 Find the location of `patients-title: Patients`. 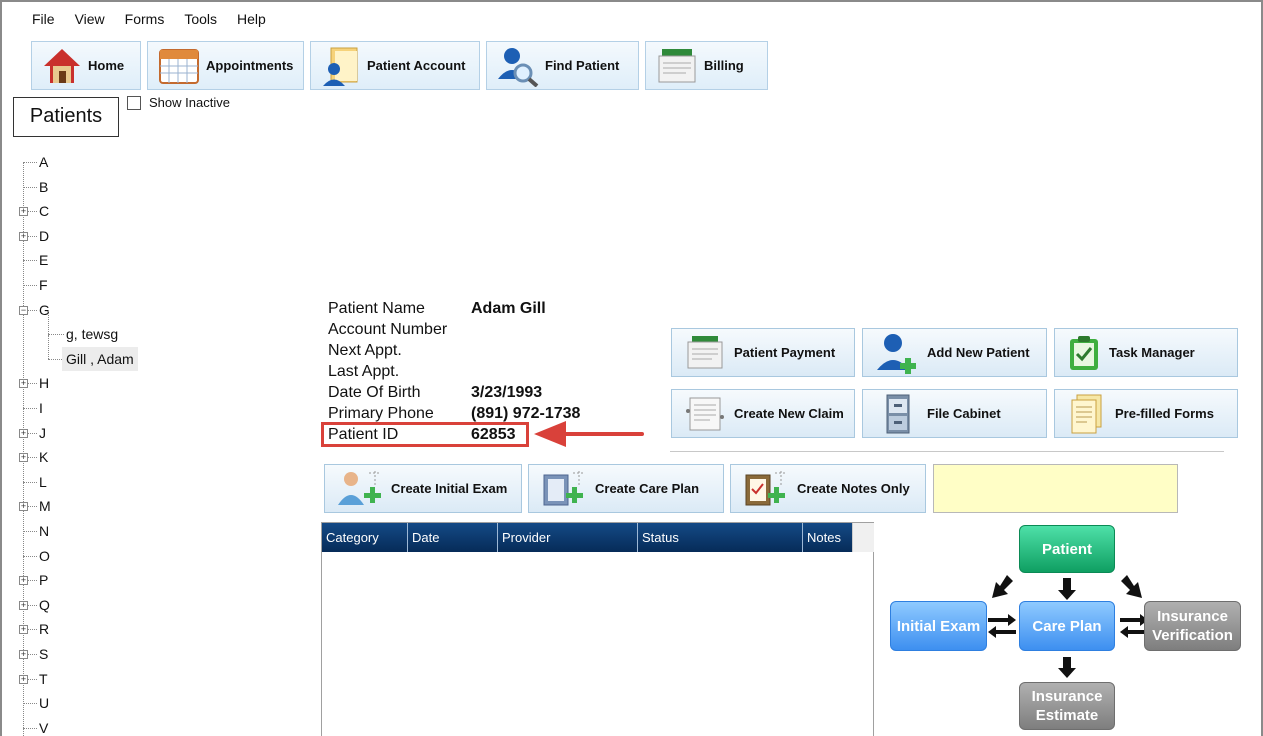

patients-title: Patients is located at coordinates (66, 117).